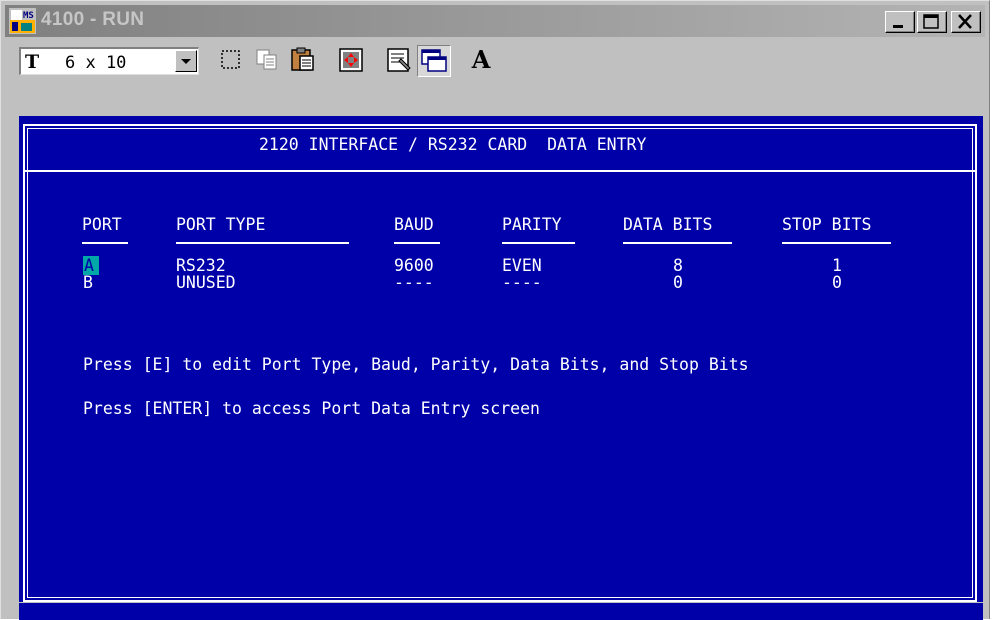 The width and height of the screenshot is (992, 620). Describe the element at coordinates (206, 282) in the screenshot. I see `port-type-cell: UNUSED` at that location.